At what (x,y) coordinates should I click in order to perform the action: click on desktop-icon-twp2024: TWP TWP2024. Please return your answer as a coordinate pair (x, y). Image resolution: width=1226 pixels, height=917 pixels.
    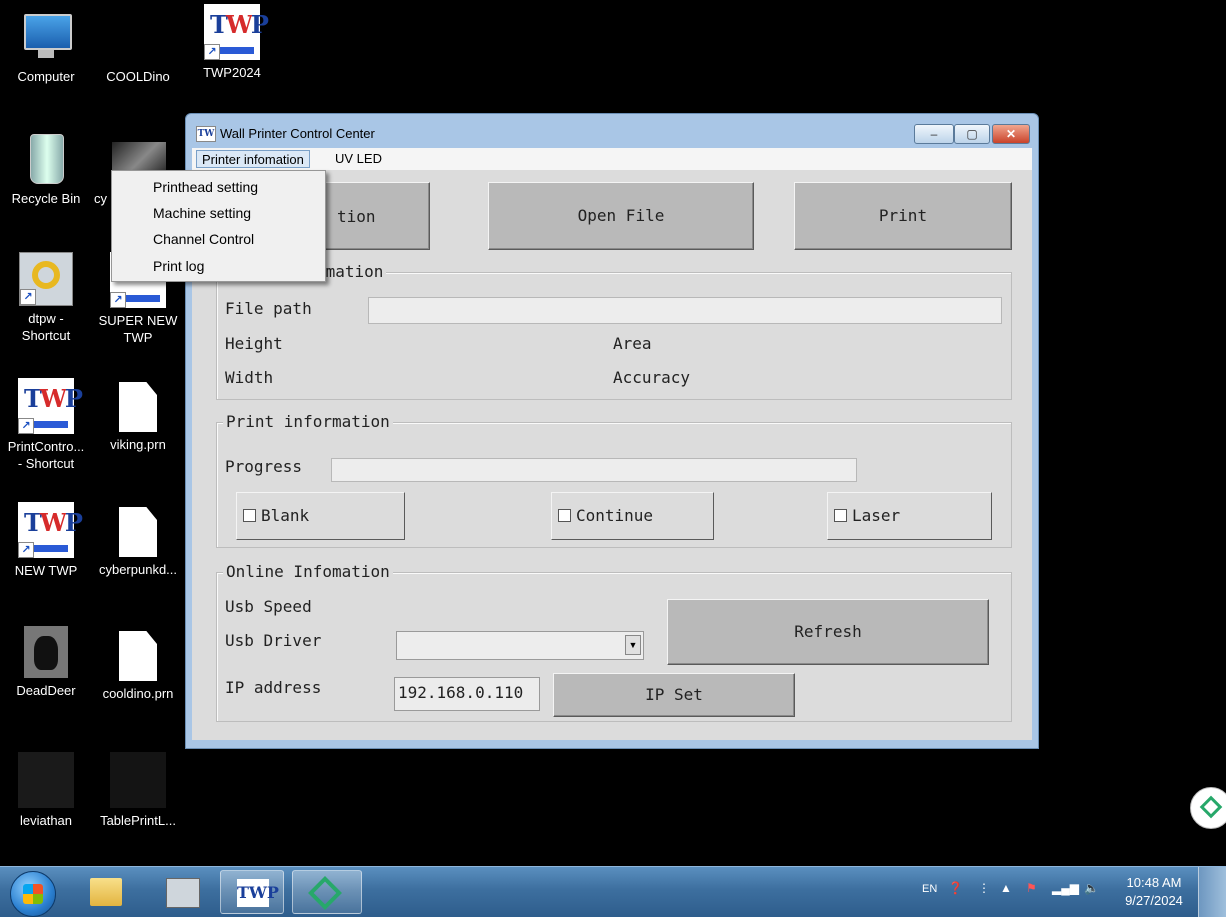
    Looking at the image, I should click on (232, 42).